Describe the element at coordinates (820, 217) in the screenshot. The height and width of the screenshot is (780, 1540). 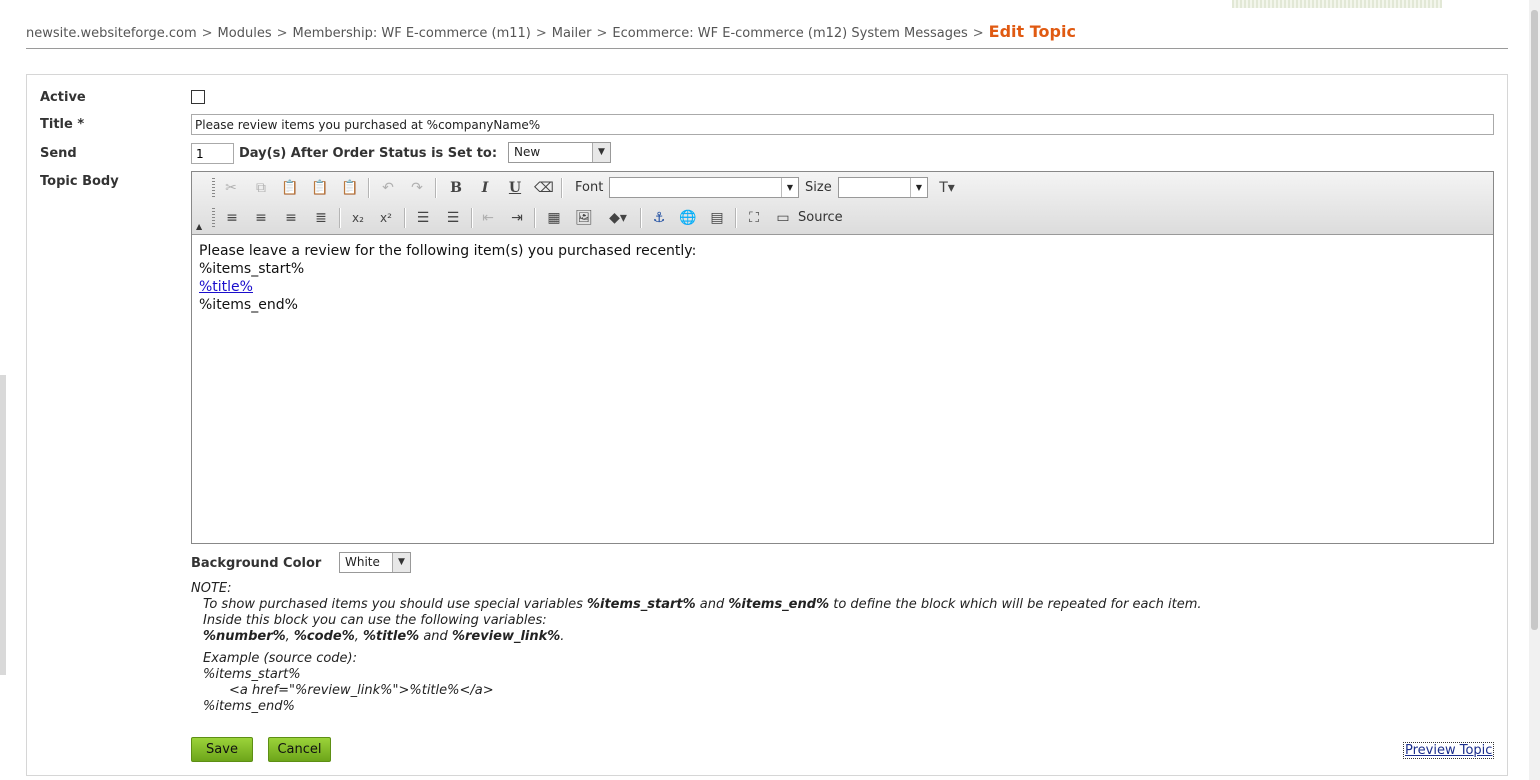
I see `source-button-label: Source` at that location.